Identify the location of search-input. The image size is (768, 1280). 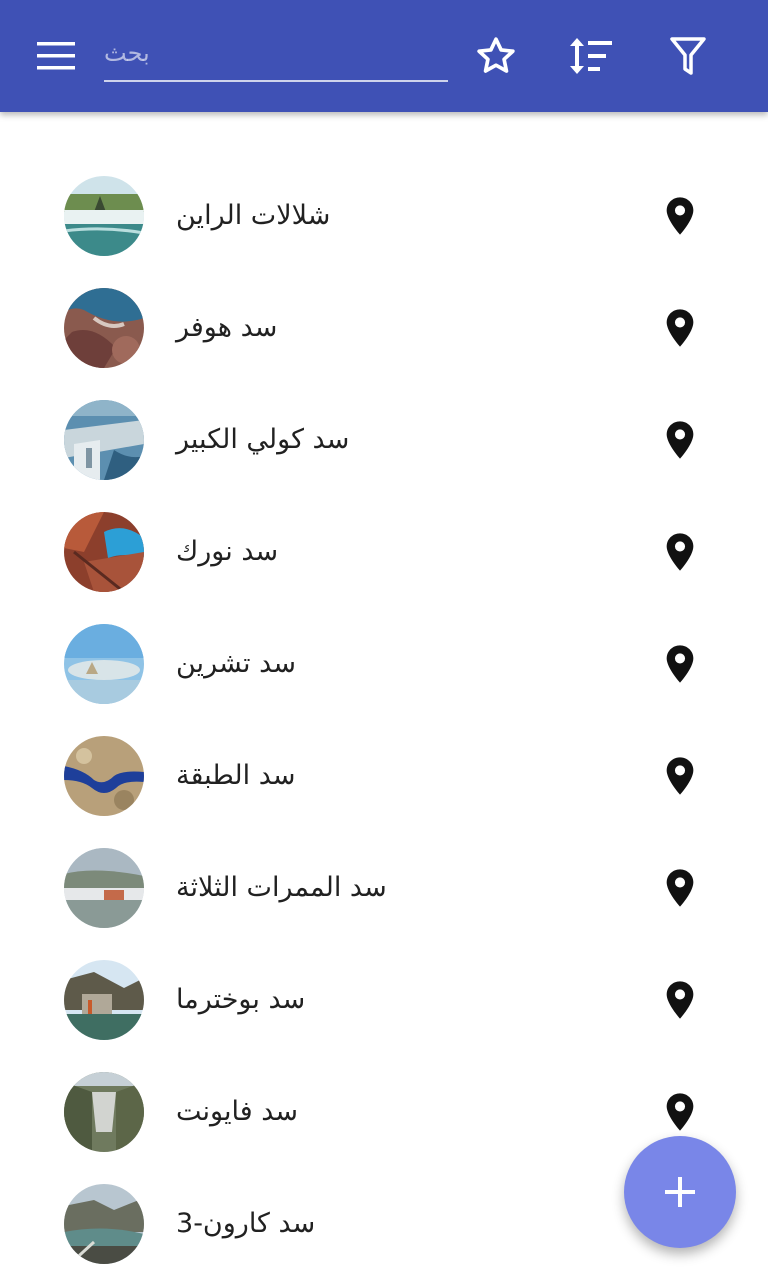
(276, 53).